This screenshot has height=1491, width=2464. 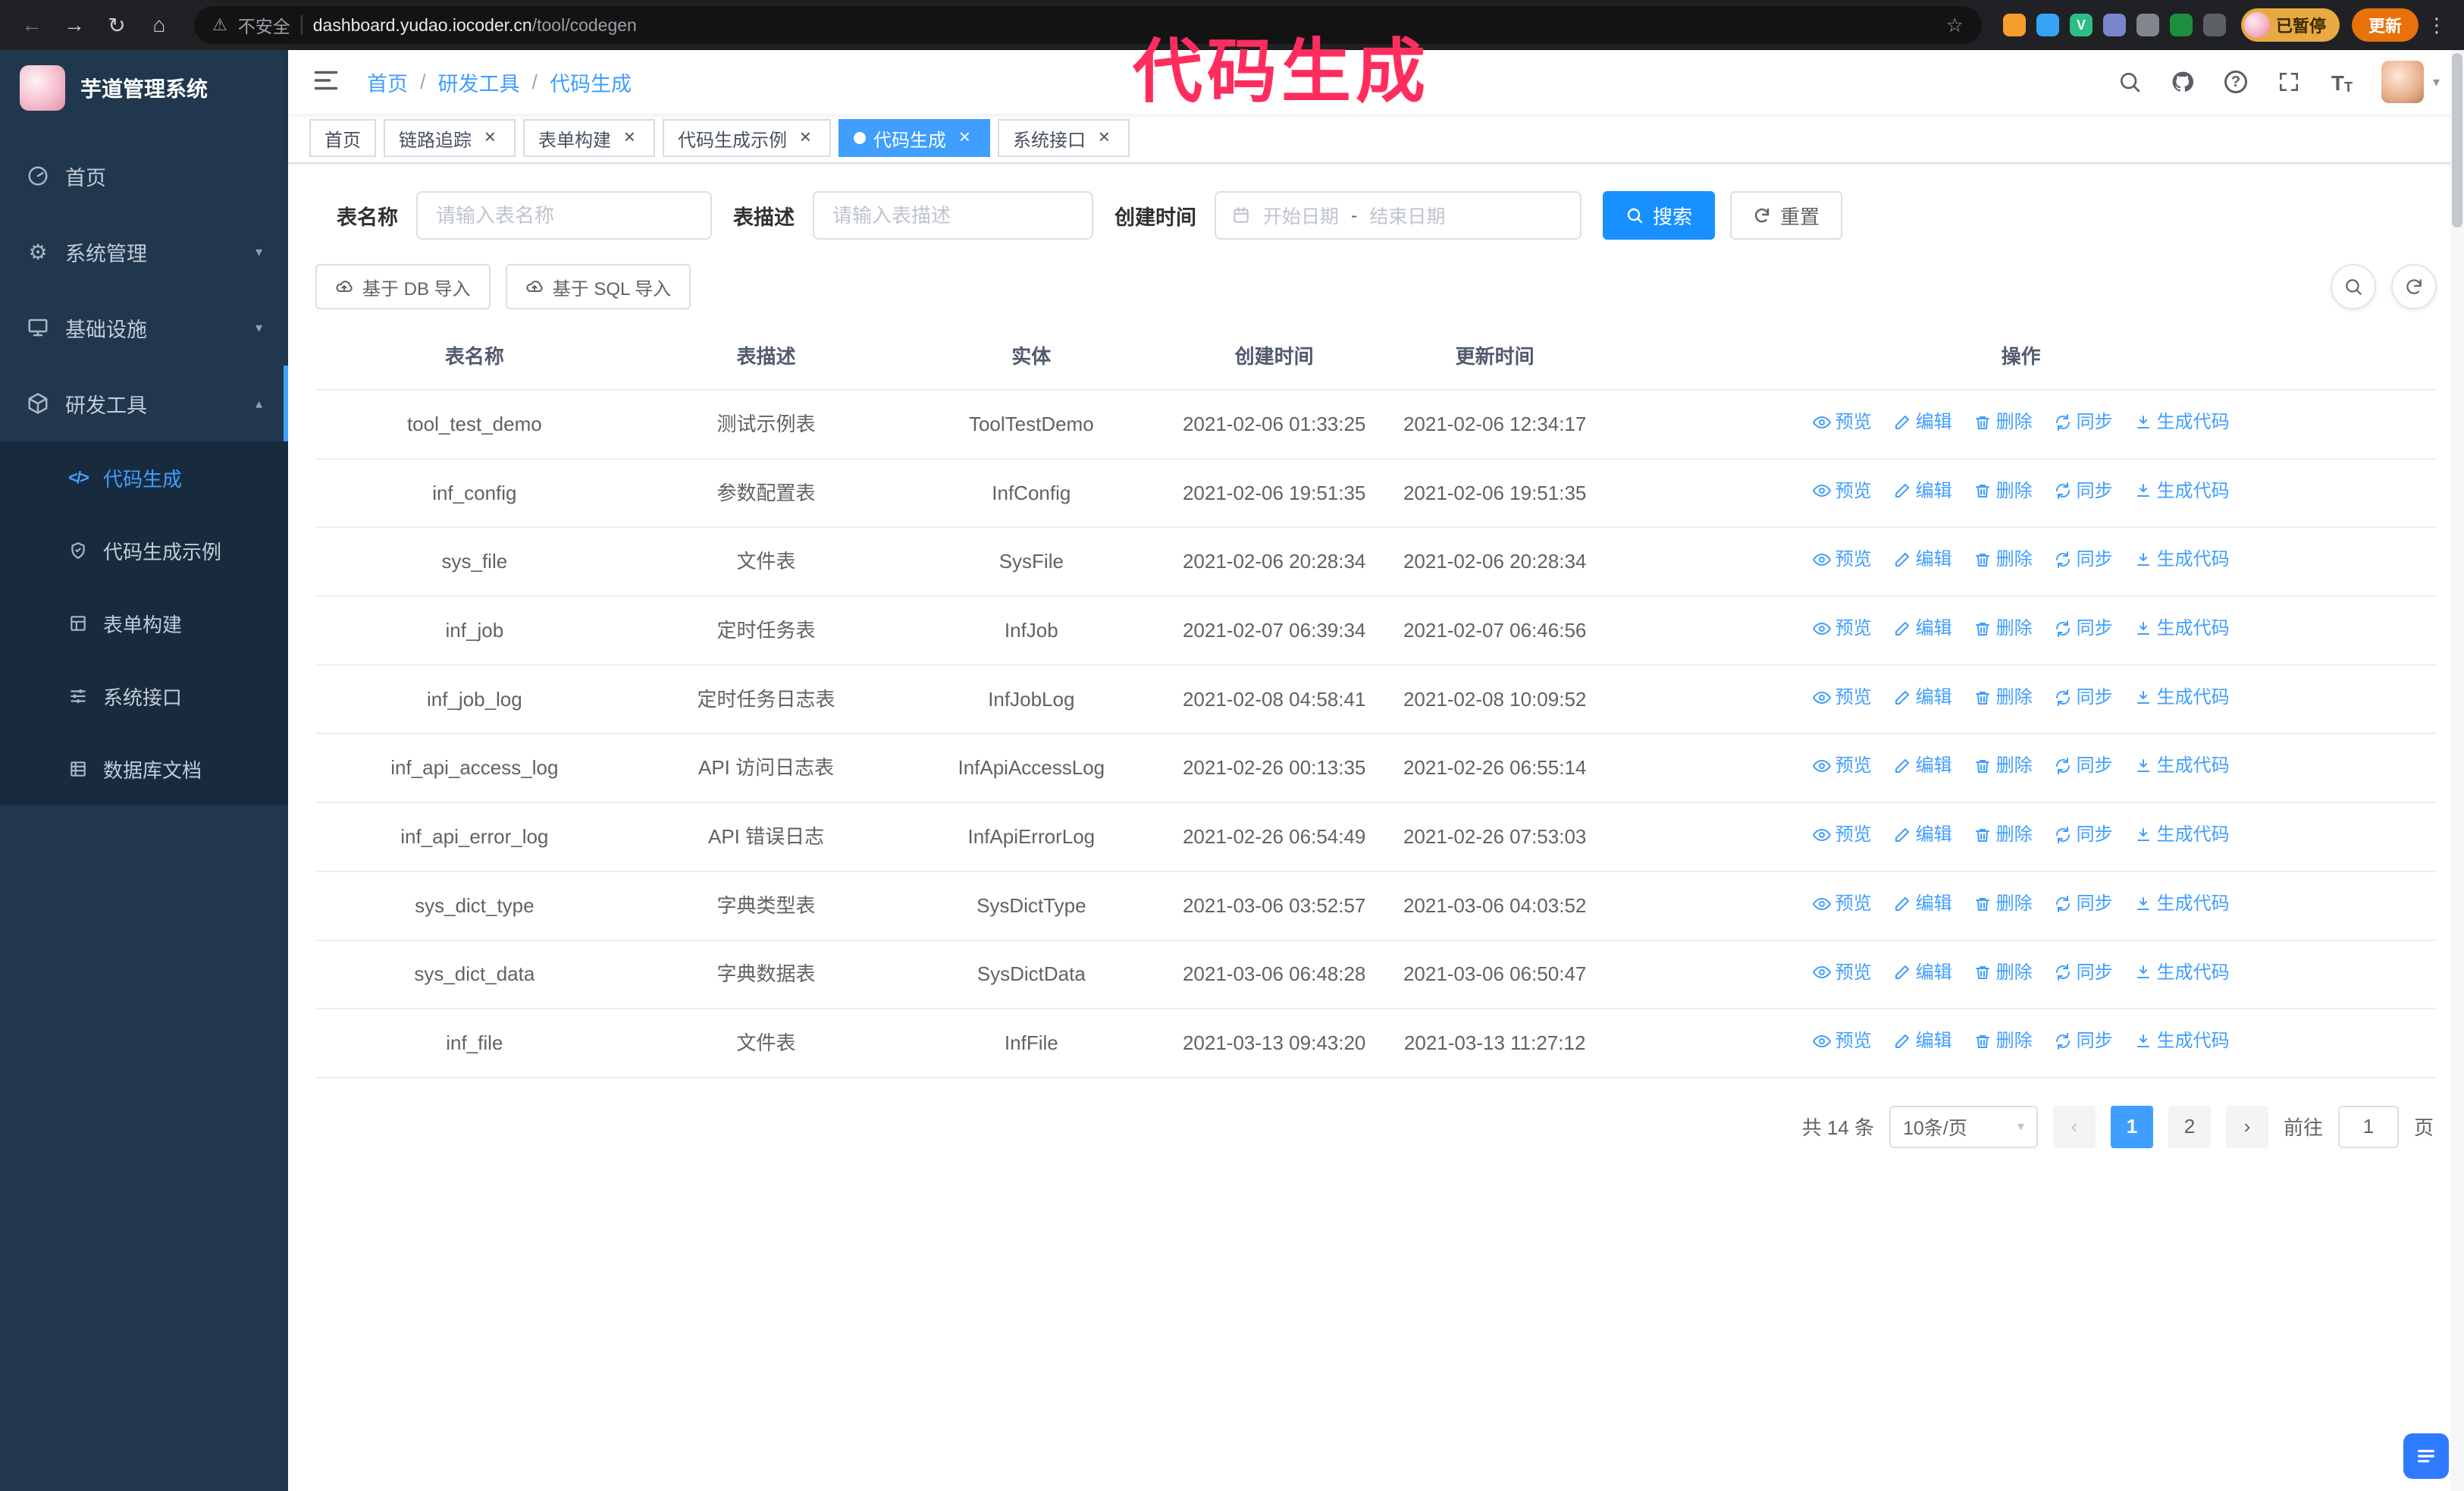 I want to click on page-button-2: 2, so click(x=2190, y=1126).